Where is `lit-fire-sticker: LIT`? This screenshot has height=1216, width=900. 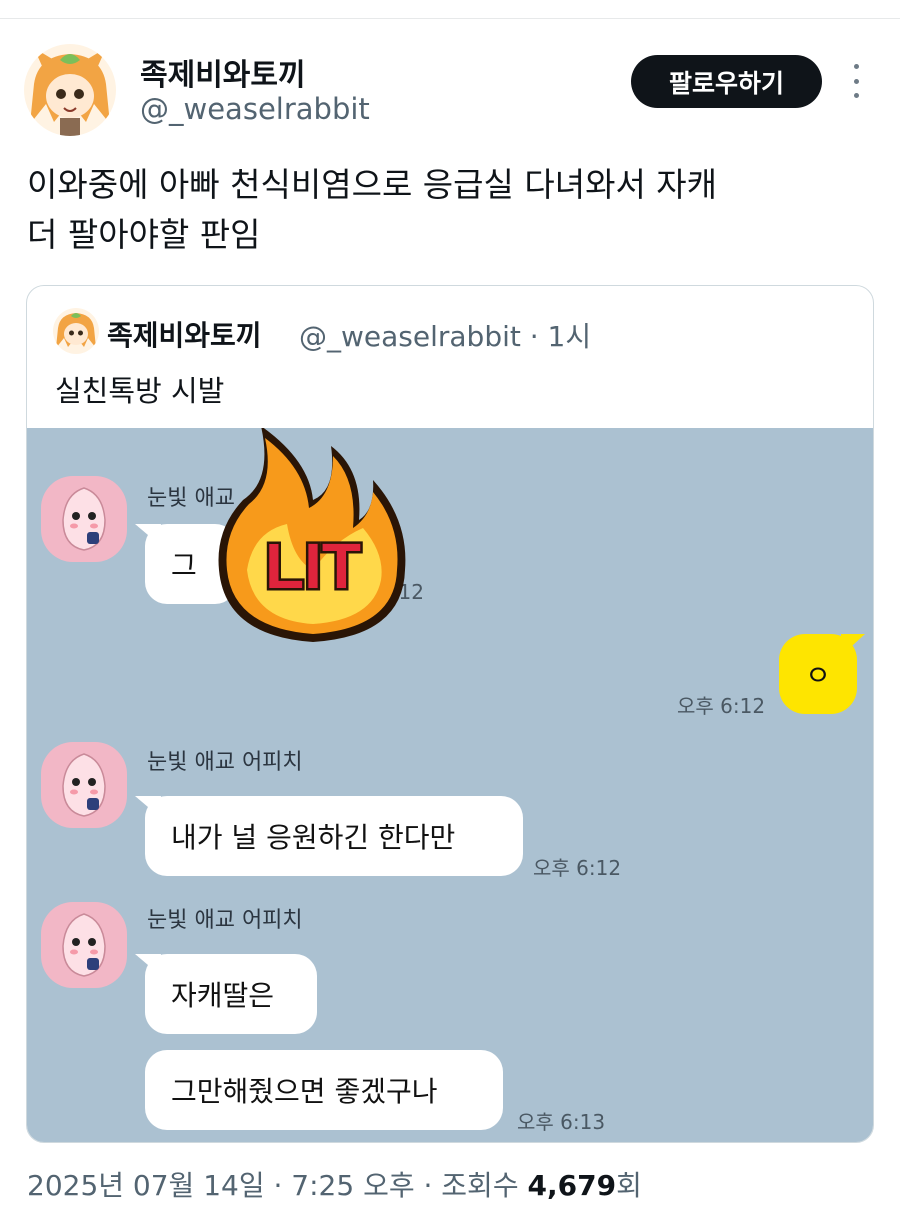
lit-fire-sticker: LIT is located at coordinates (312, 535).